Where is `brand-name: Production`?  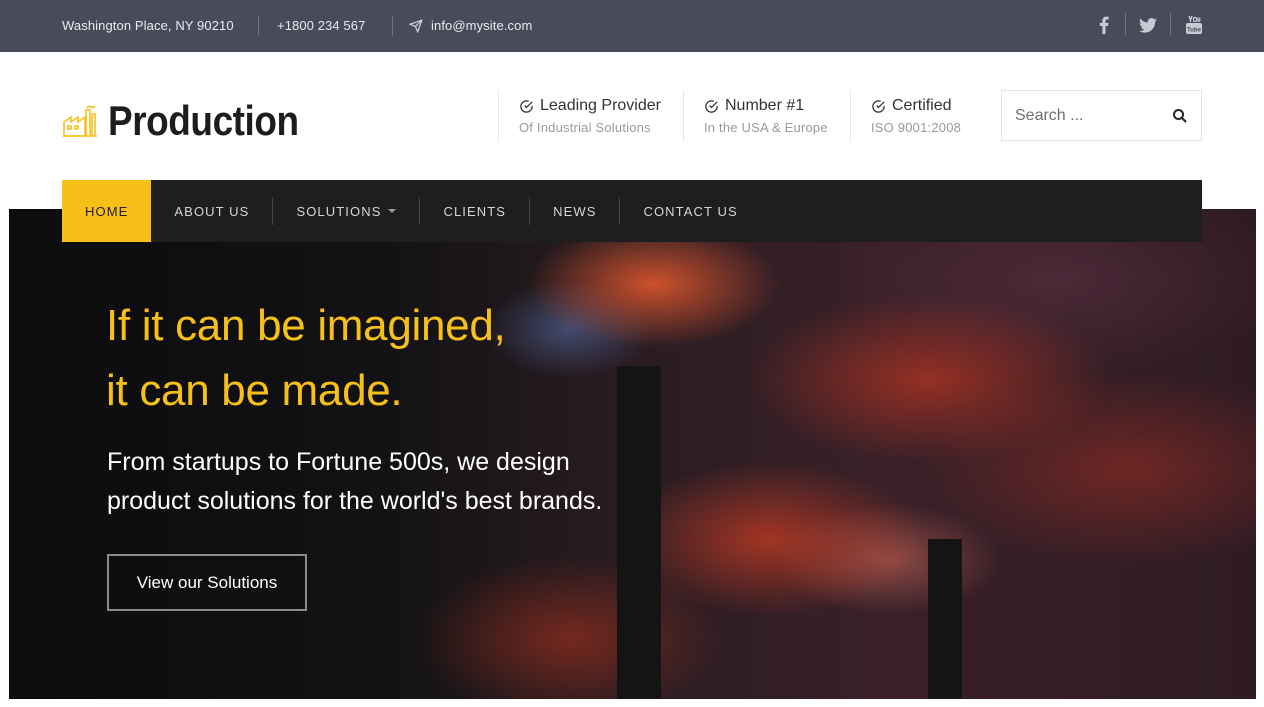 brand-name: Production is located at coordinates (203, 120).